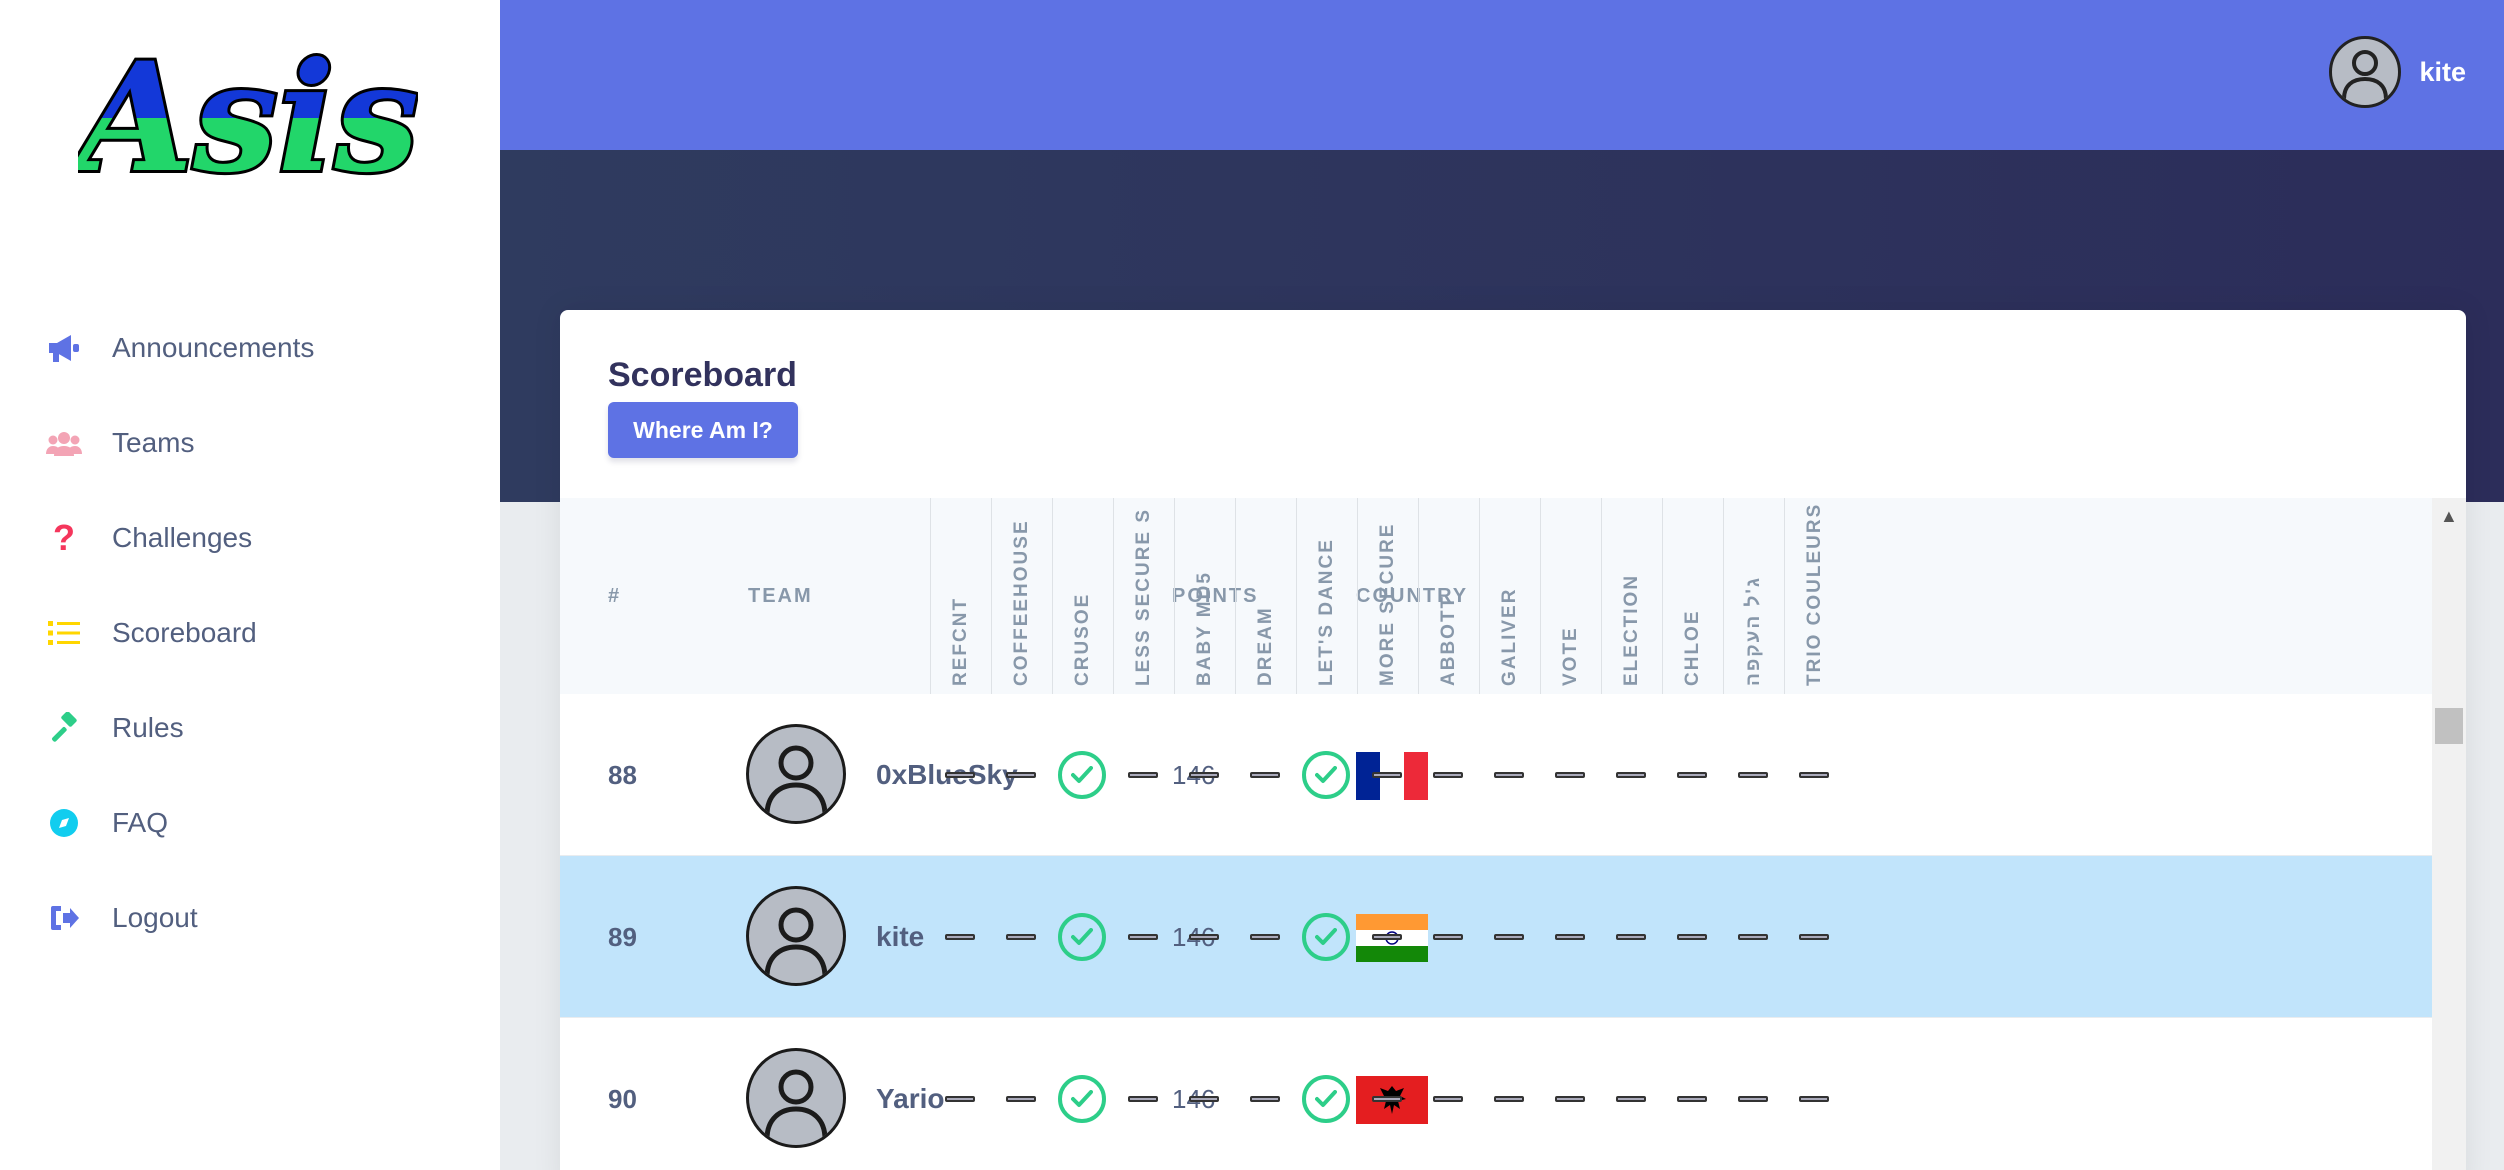 This screenshot has width=2504, height=1170. I want to click on sidebar-item-challenges: ? Challenges, so click(250, 537).